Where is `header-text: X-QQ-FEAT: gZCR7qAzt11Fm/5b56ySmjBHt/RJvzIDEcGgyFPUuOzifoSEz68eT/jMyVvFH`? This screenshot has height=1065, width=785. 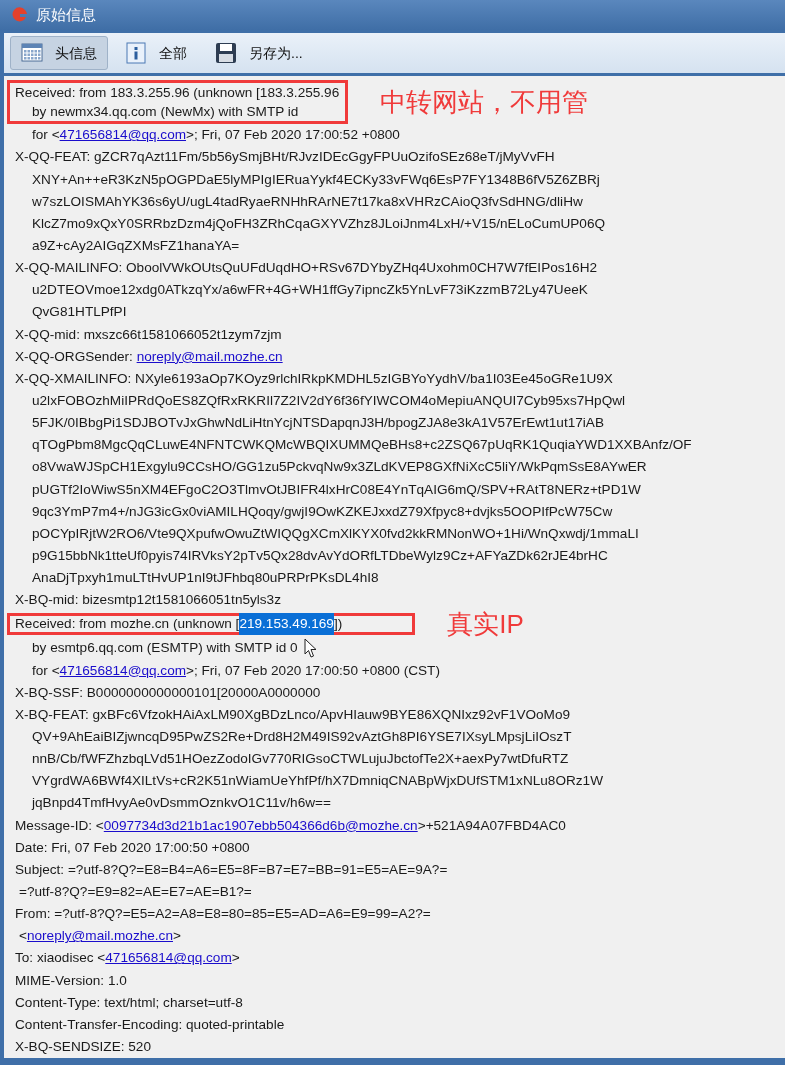
header-text: X-QQ-FEAT: gZCR7qAzt11Fm/5b56ySmjBHt/RJvzIDEcGgyFPUuOzifoSEz68eT/jMyVvFH is located at coordinates (285, 157).